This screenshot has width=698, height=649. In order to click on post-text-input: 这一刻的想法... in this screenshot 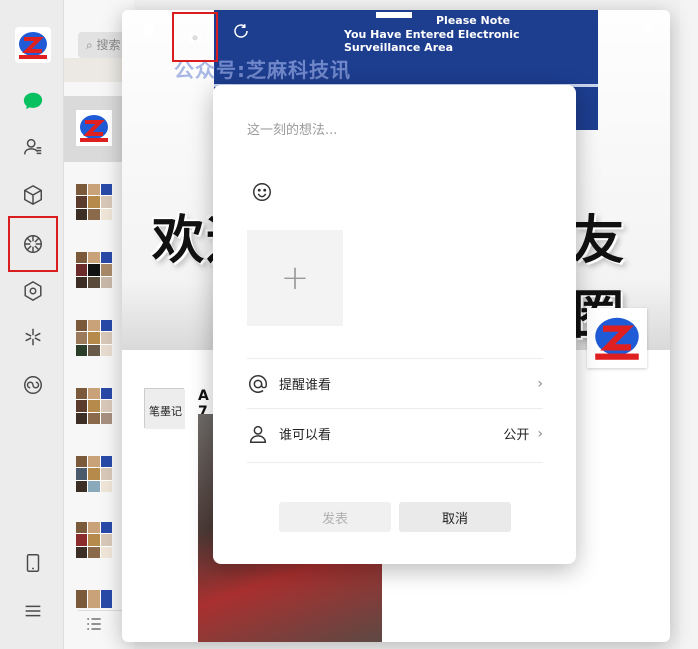, I will do `click(292, 128)`.